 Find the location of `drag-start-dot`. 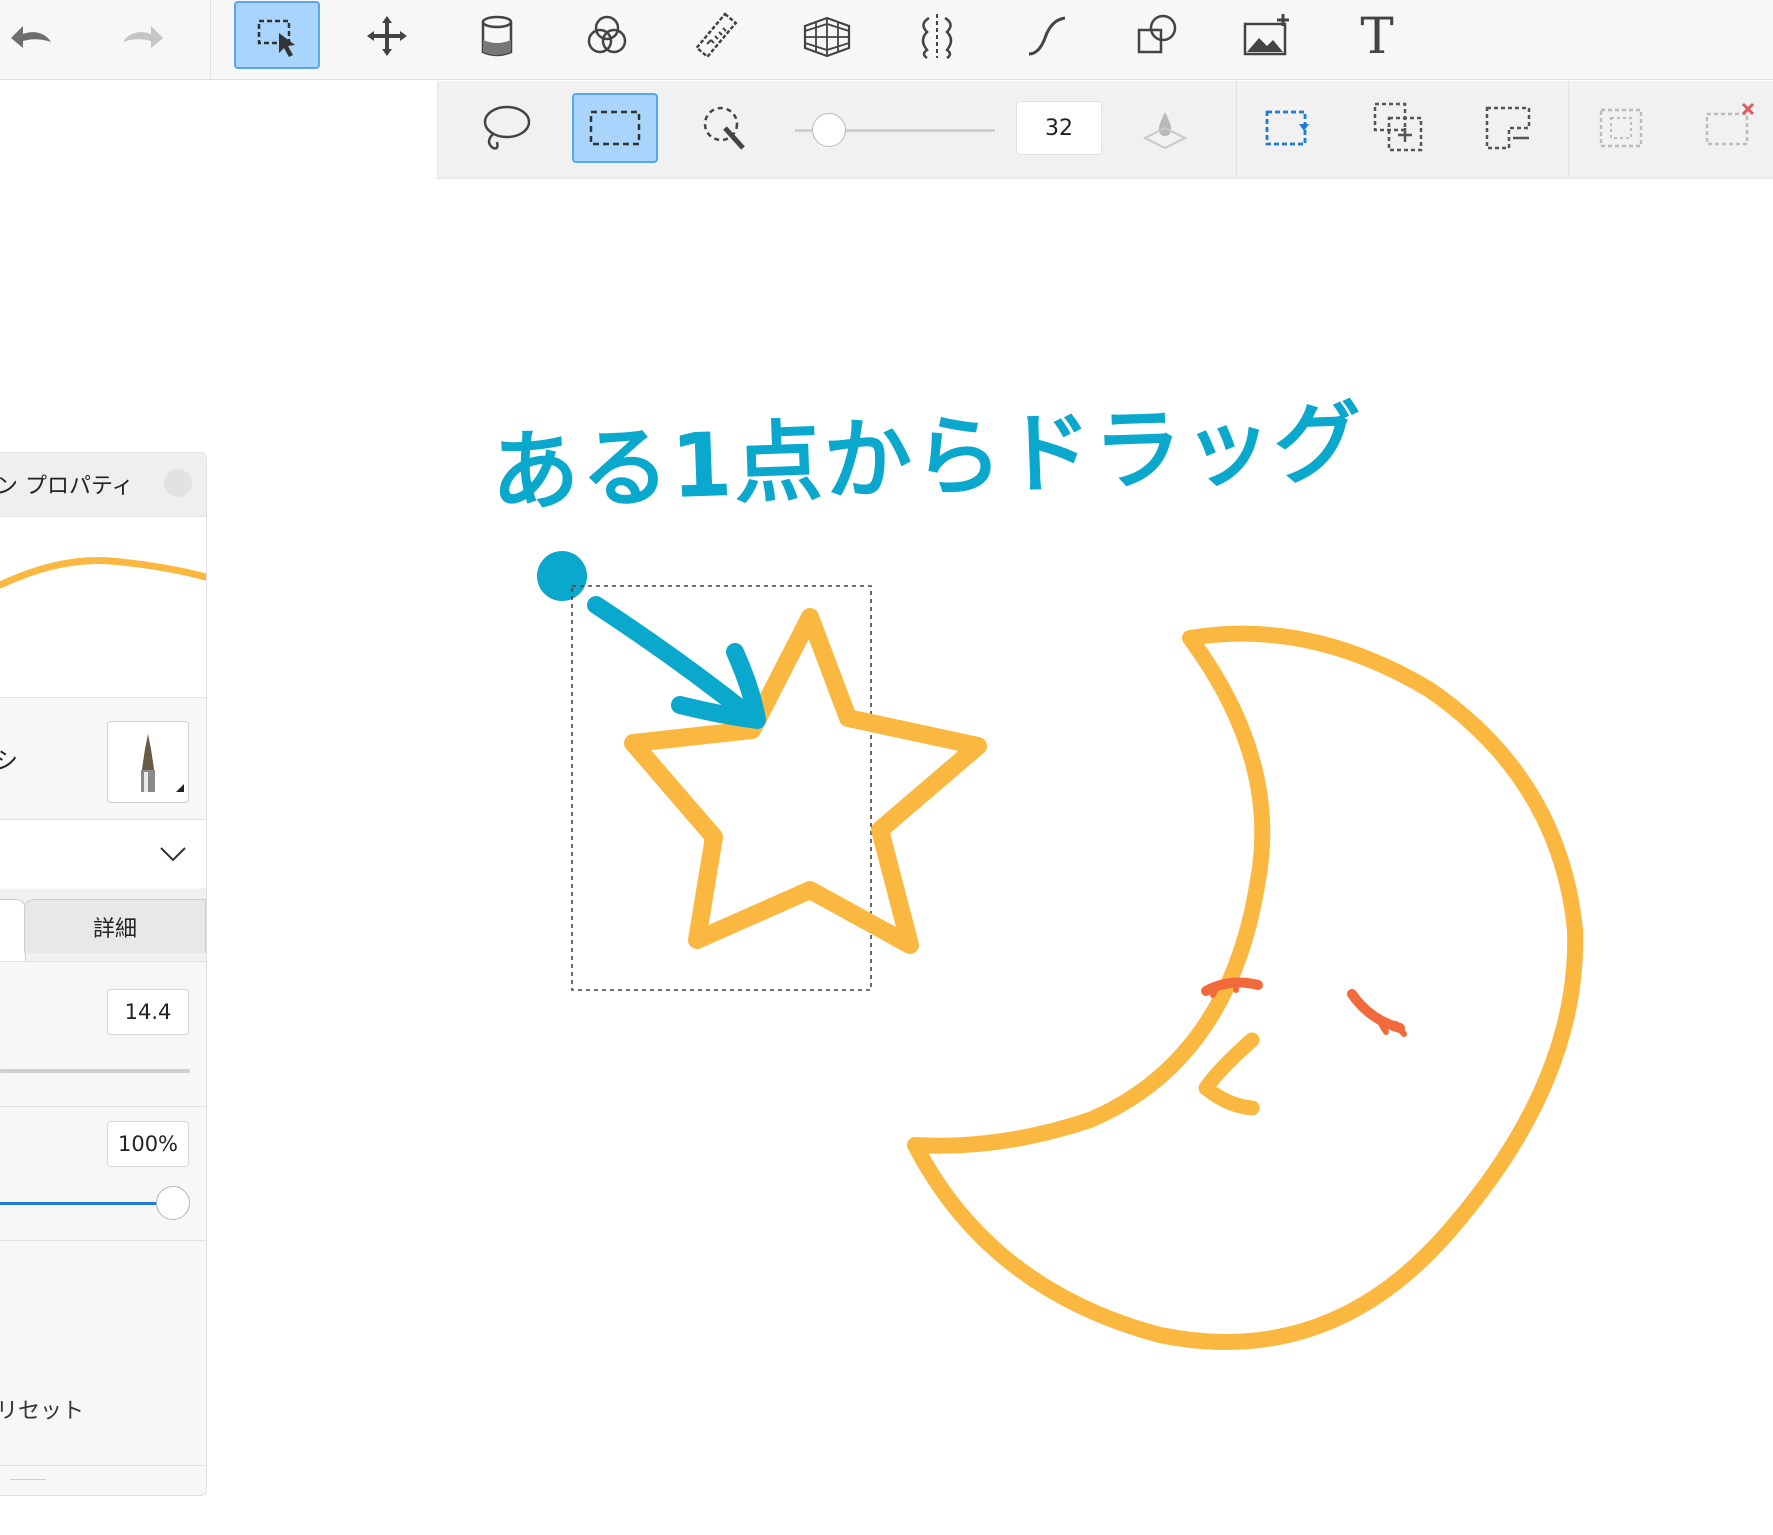

drag-start-dot is located at coordinates (562, 576).